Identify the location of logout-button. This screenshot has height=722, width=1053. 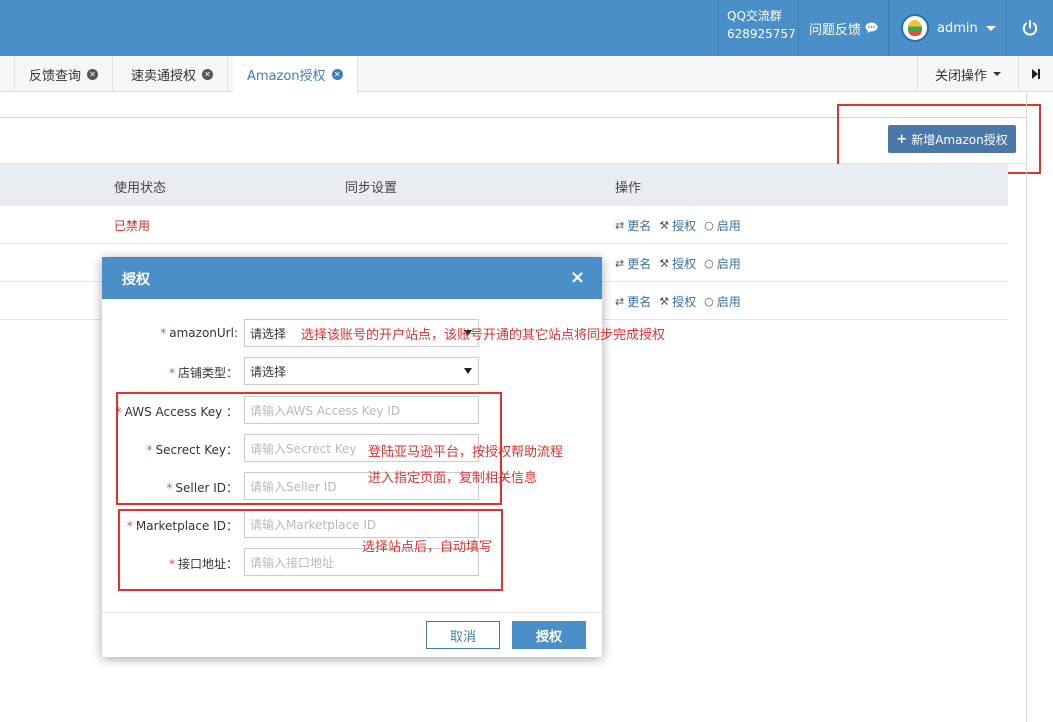
(1029, 28).